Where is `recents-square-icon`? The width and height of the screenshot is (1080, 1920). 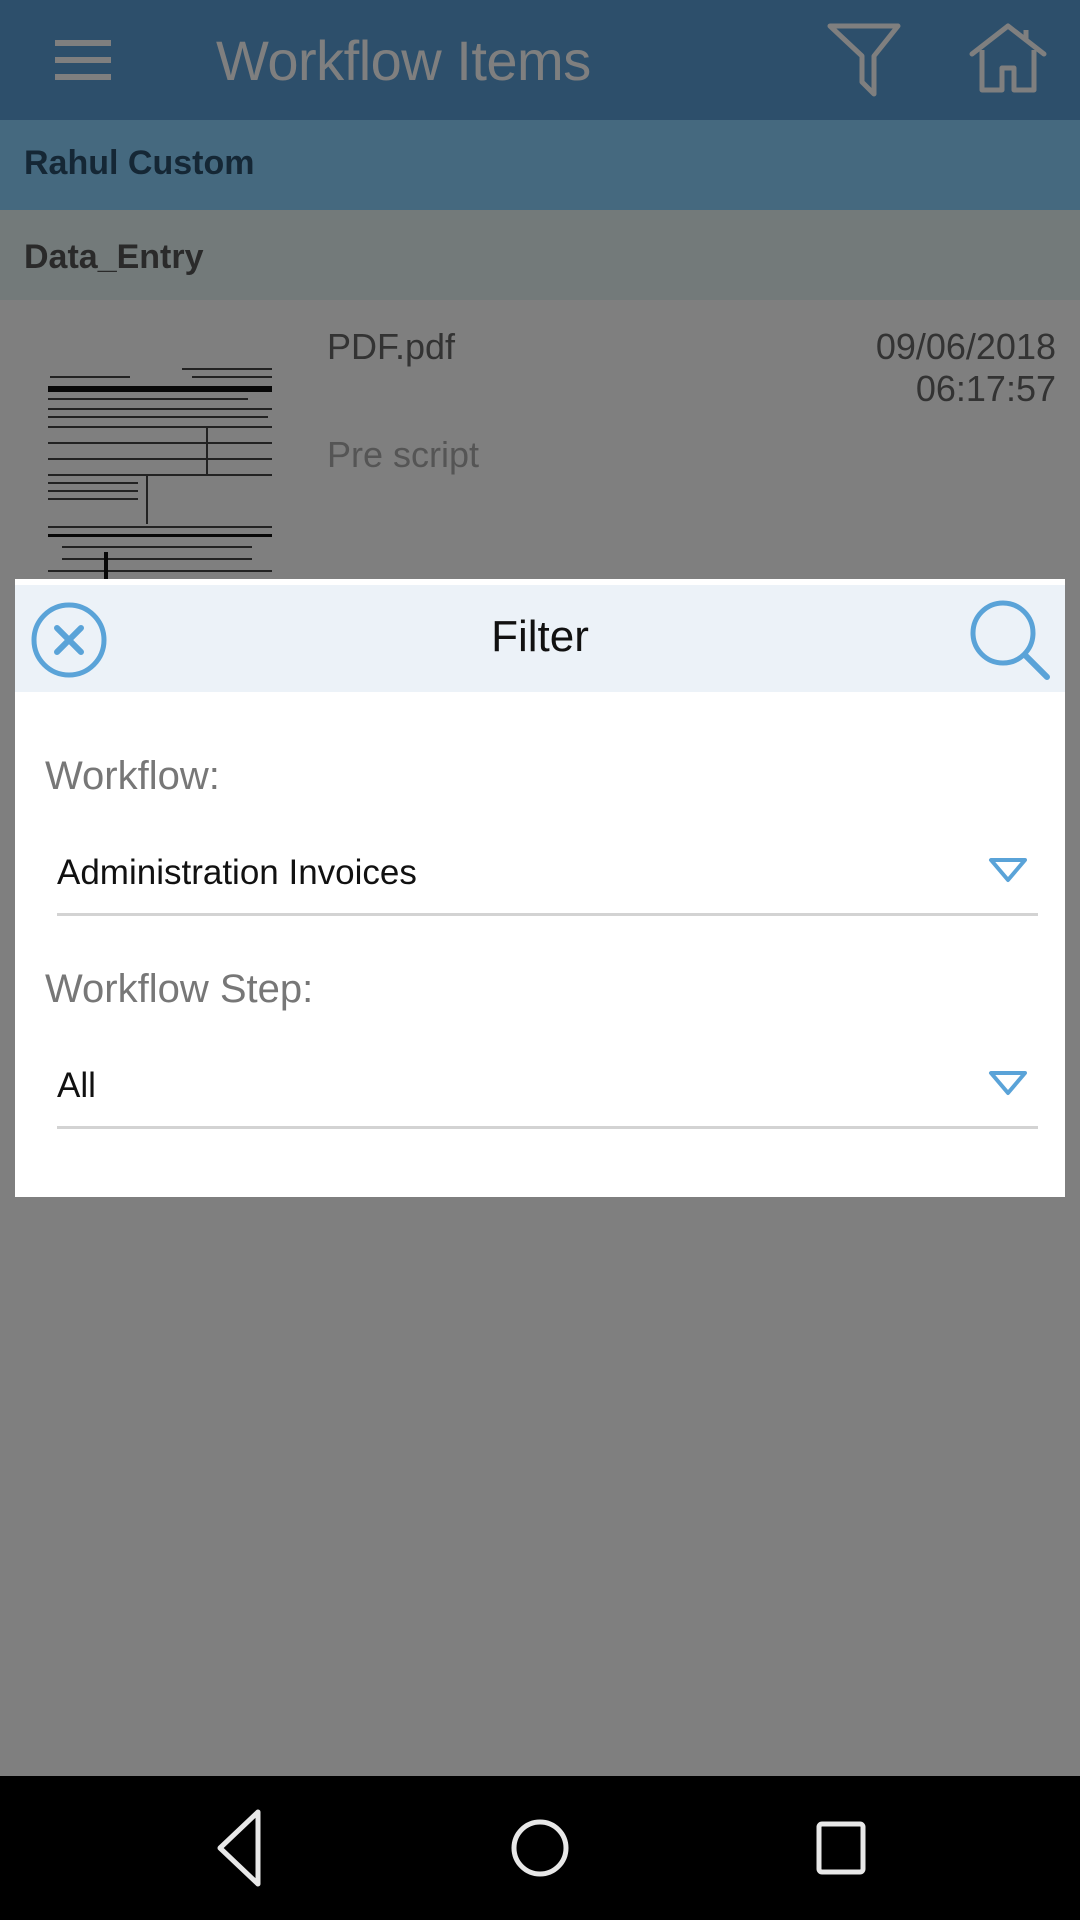 recents-square-icon is located at coordinates (841, 1848).